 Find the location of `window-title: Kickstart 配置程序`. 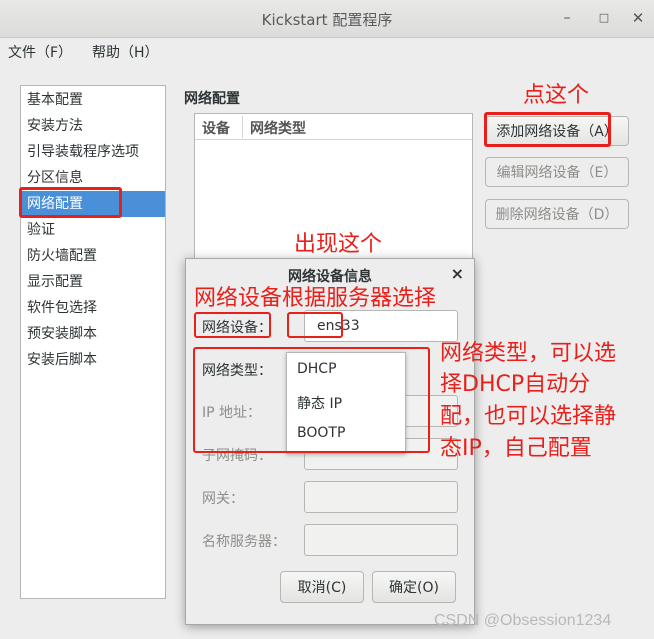

window-title: Kickstart 配置程序 is located at coordinates (327, 20).